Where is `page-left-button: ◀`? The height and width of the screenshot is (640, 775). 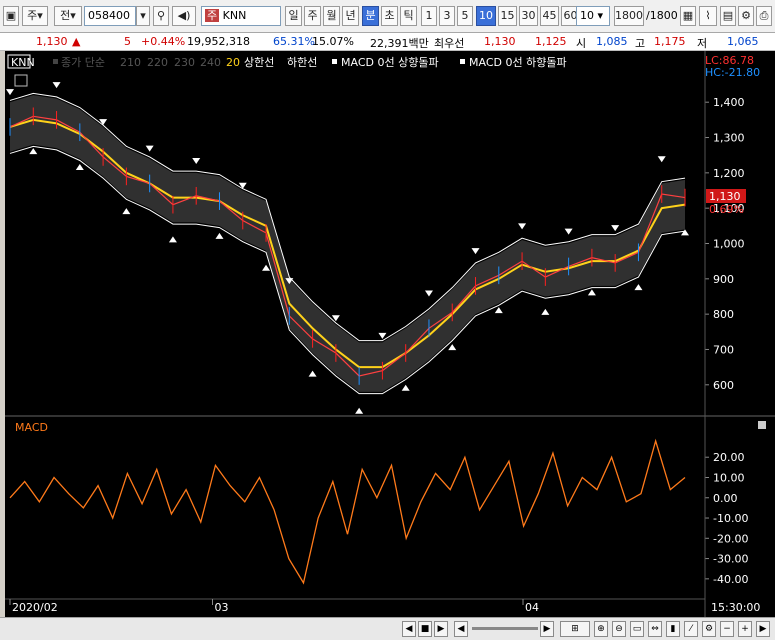 page-left-button: ◀ is located at coordinates (461, 629).